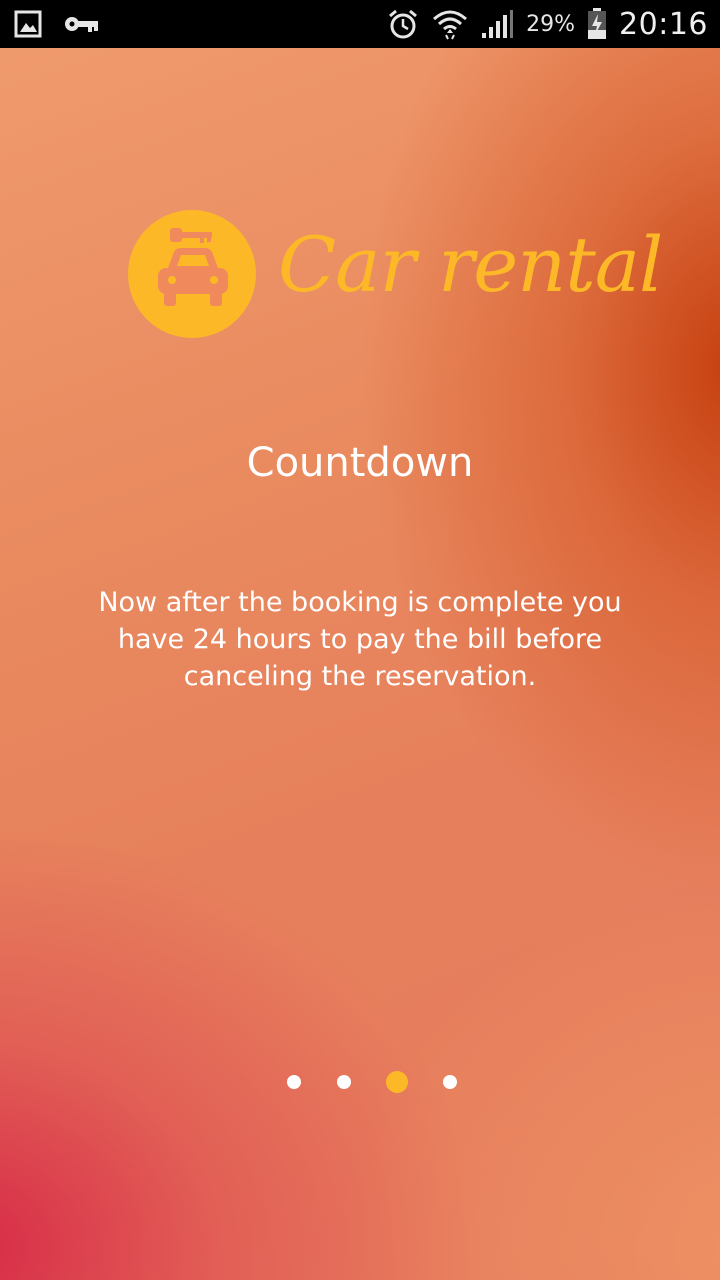 This screenshot has width=720, height=1280. What do you see at coordinates (497, 24) in the screenshot?
I see `signal-icon` at bounding box center [497, 24].